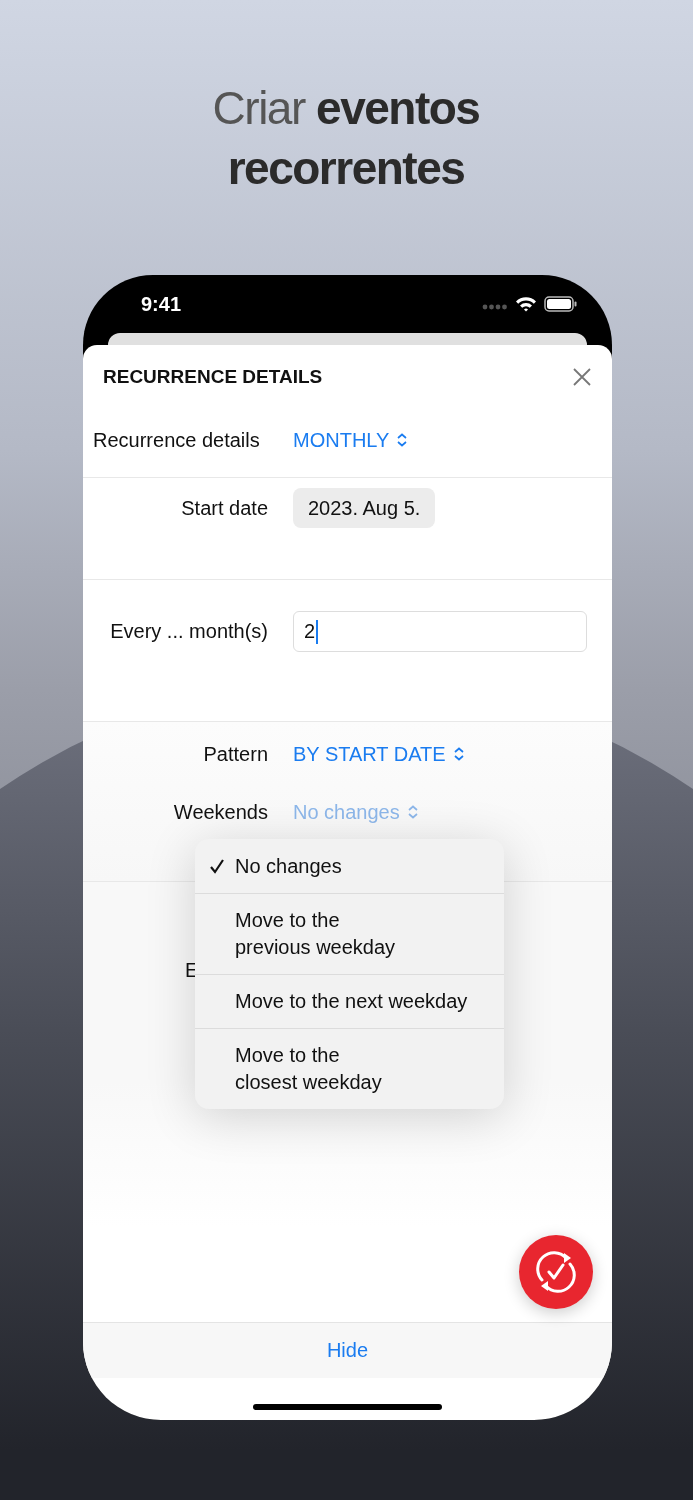 The height and width of the screenshot is (1500, 693). I want to click on signal-icon, so click(495, 307).